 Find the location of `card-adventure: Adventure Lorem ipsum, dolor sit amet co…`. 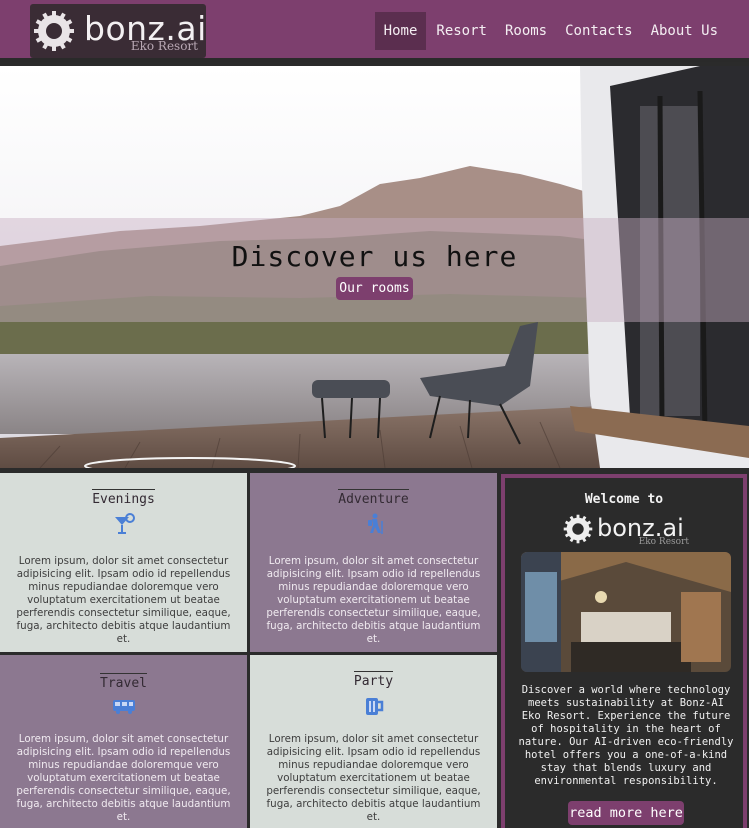

card-adventure: Adventure Lorem ipsum, dolor sit amet co… is located at coordinates (373, 562).